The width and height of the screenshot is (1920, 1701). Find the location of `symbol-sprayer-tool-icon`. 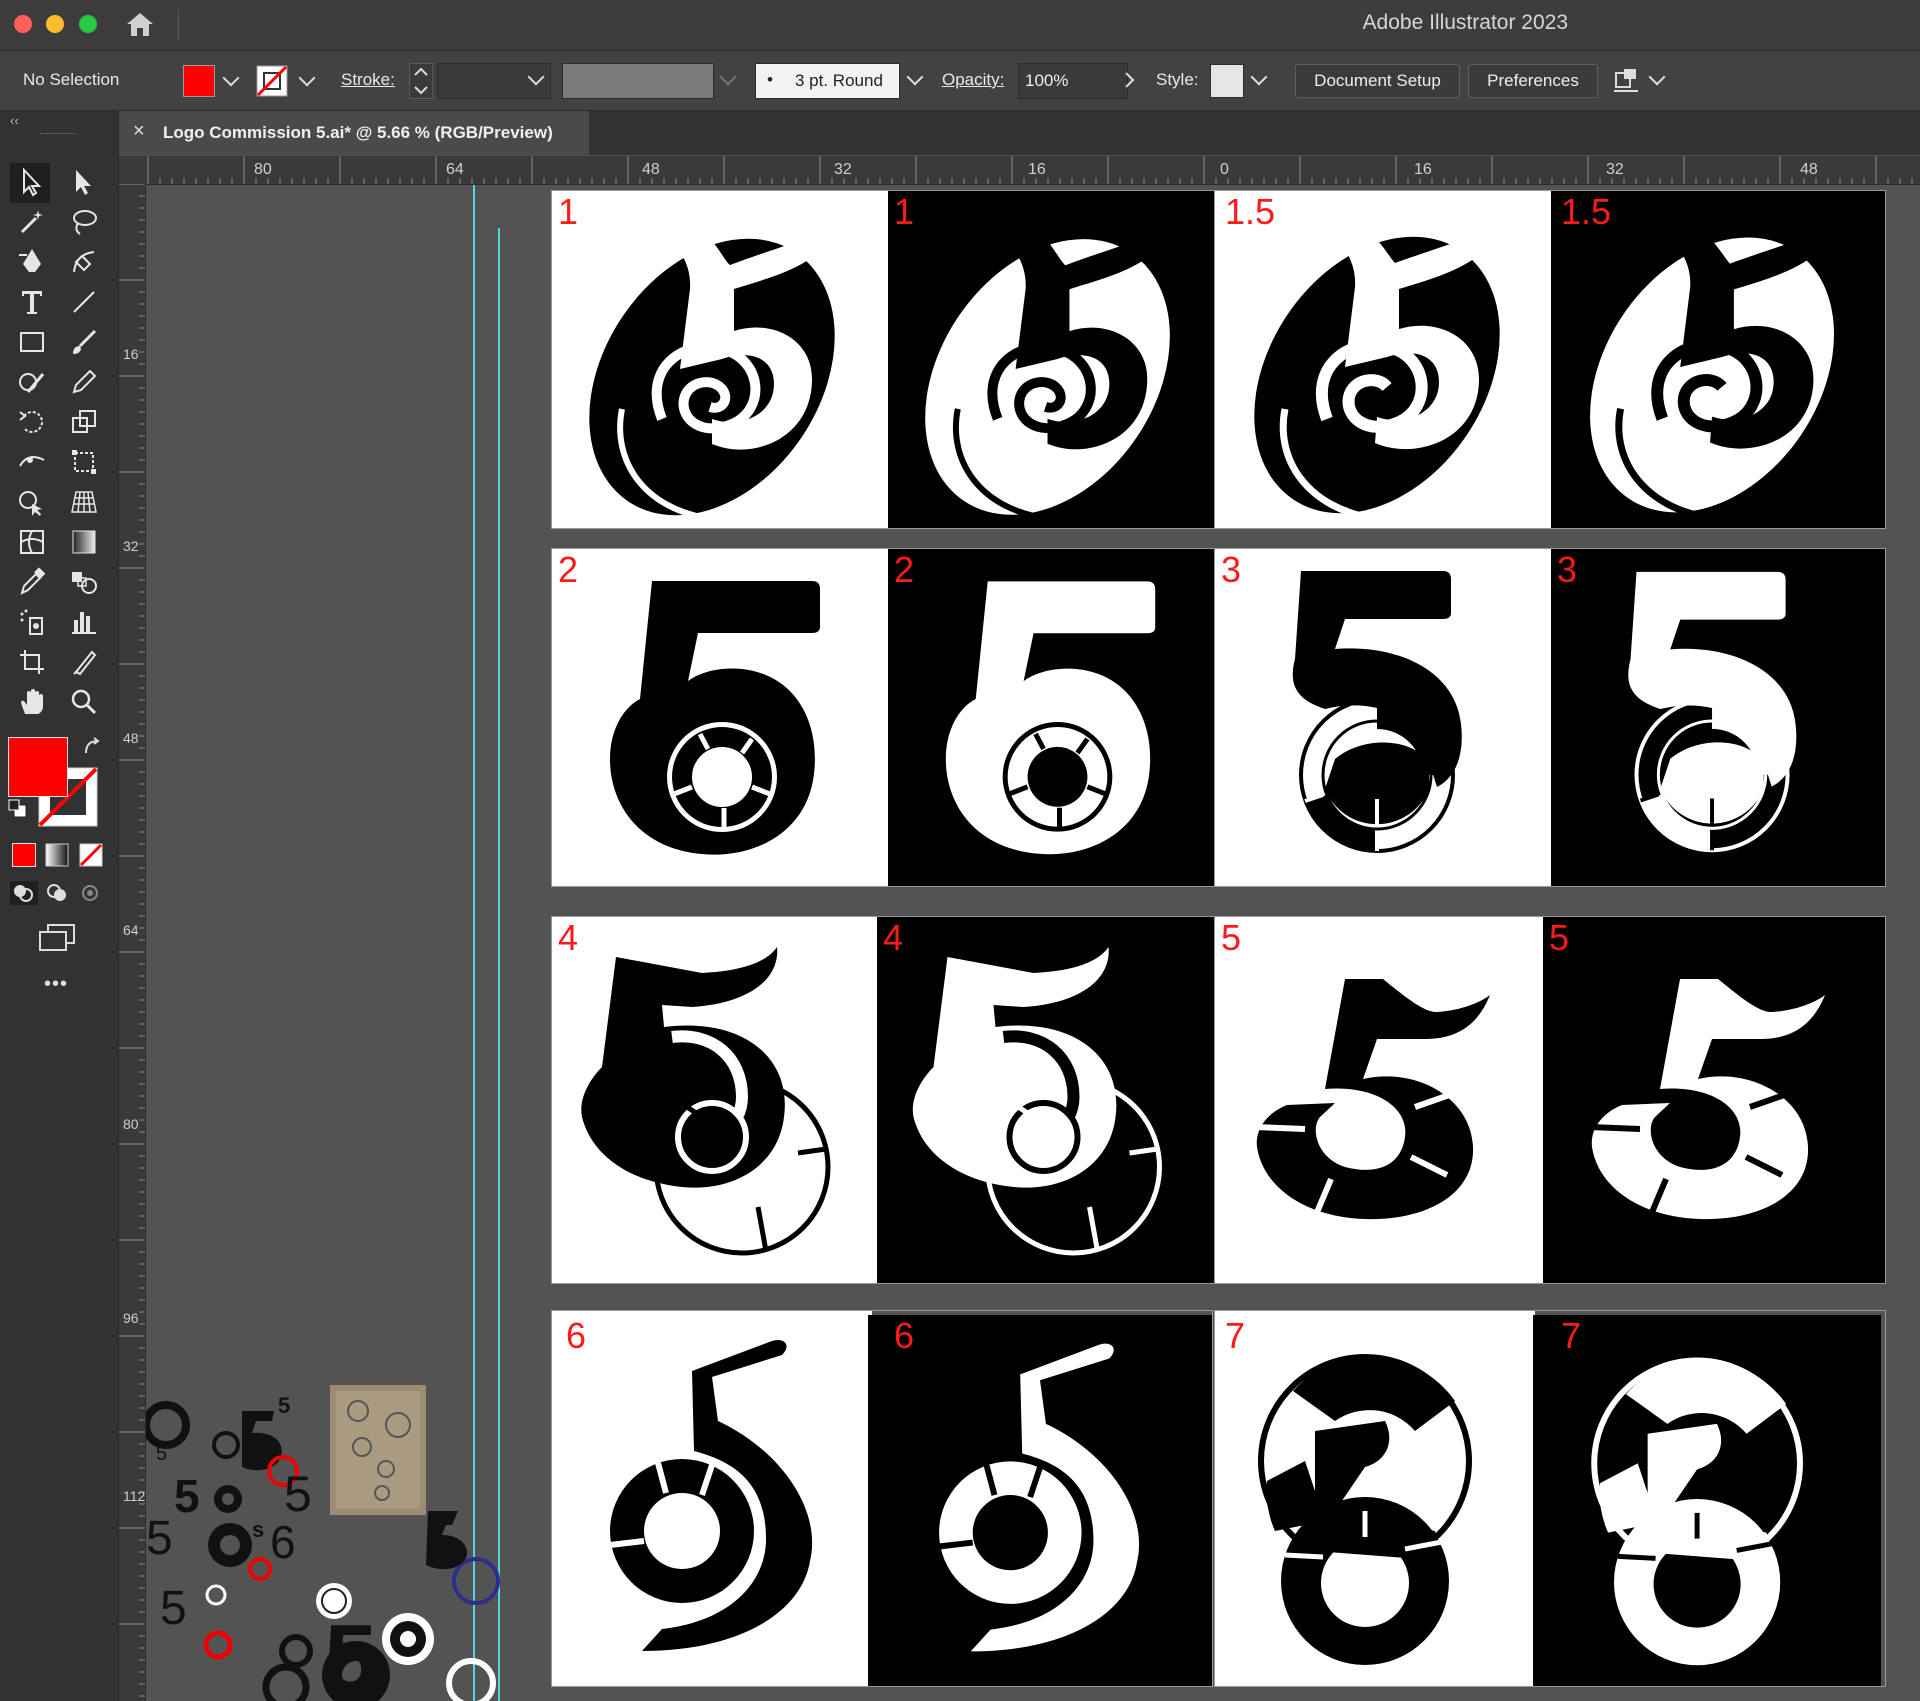

symbol-sprayer-tool-icon is located at coordinates (32, 622).